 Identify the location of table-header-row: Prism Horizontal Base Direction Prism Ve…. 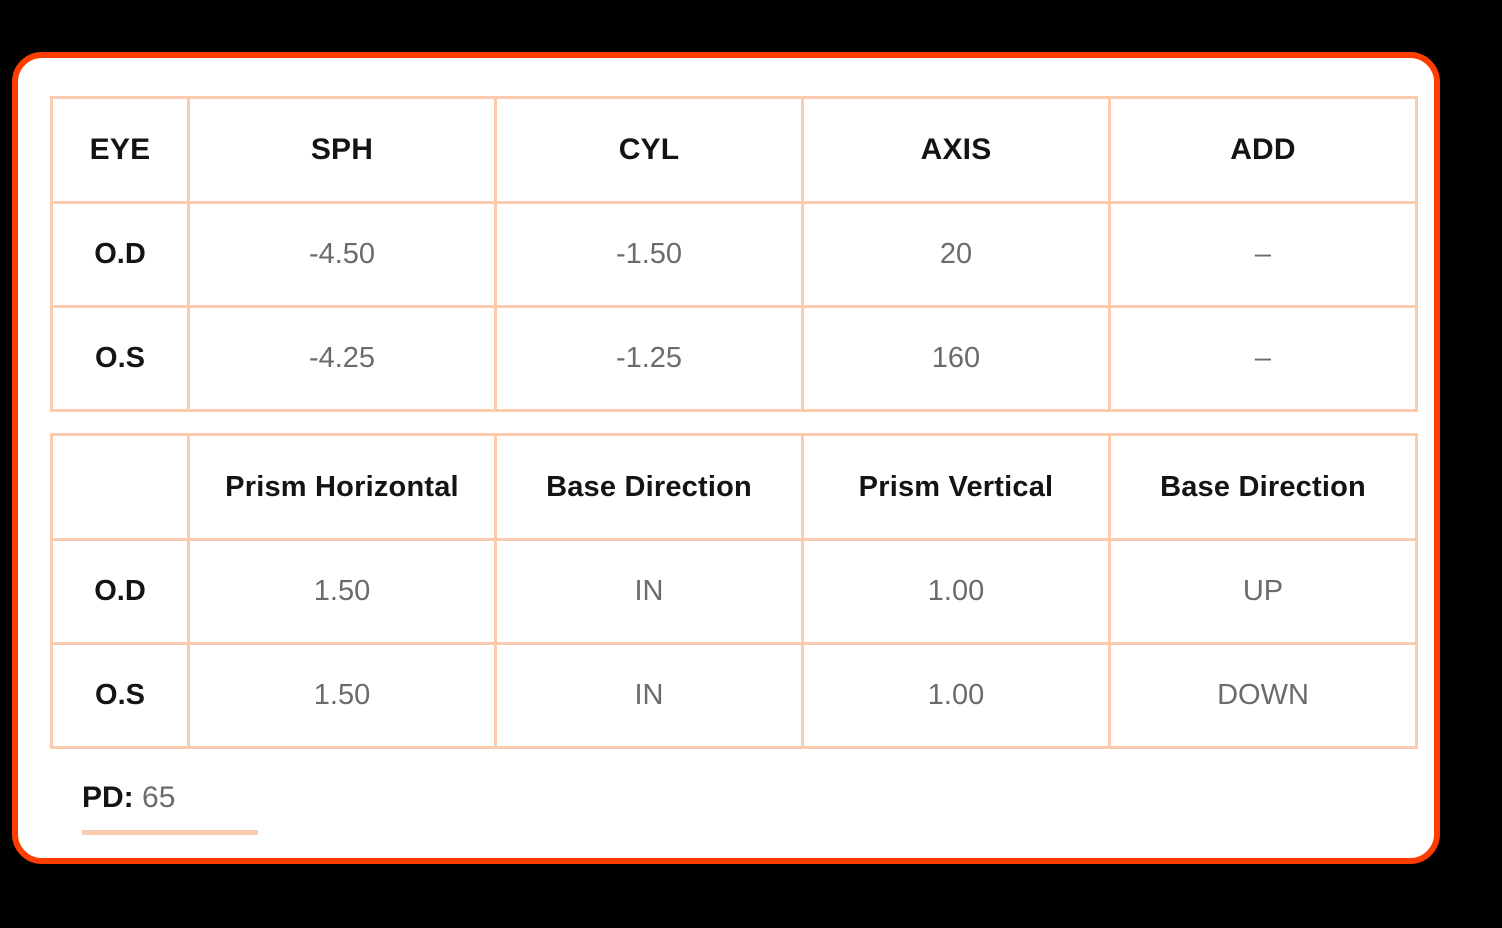
(734, 487).